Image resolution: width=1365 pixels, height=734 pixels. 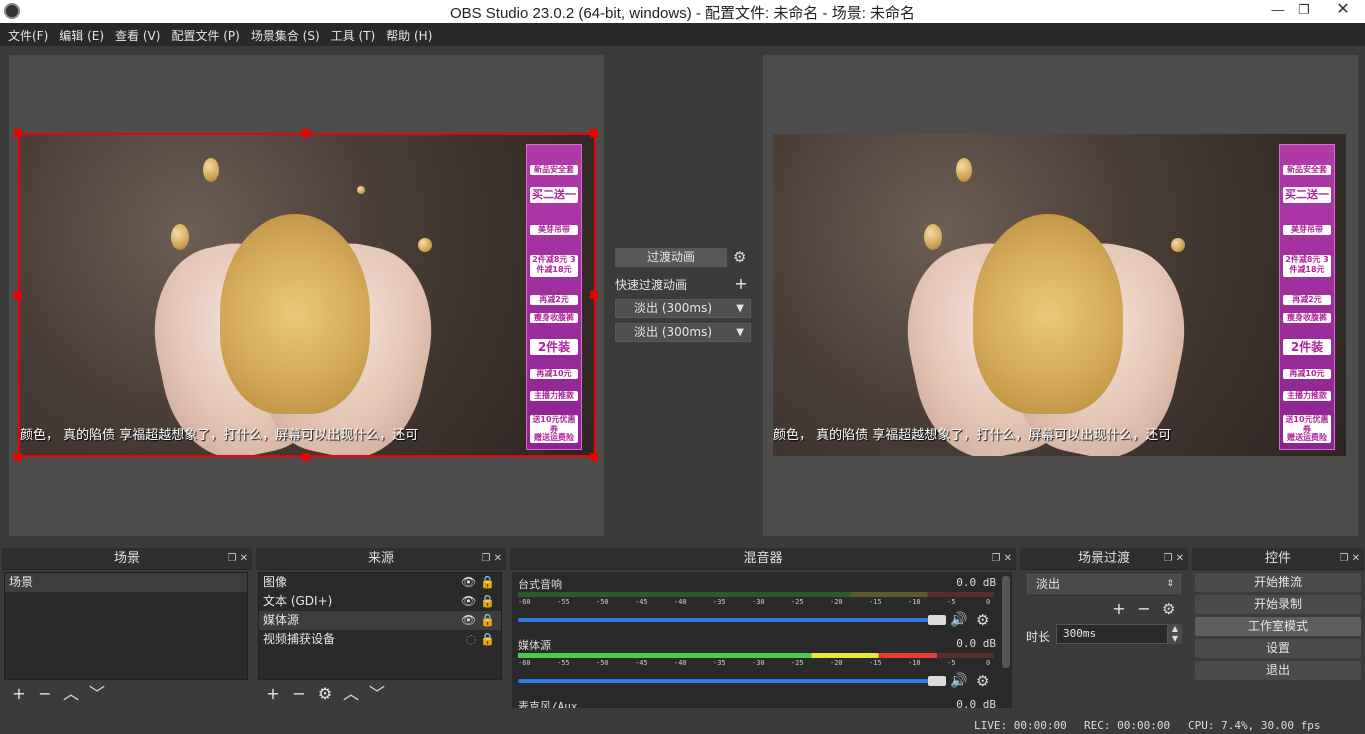 What do you see at coordinates (380, 620) in the screenshot?
I see `list-item: 媒体源 👁 🔒` at bounding box center [380, 620].